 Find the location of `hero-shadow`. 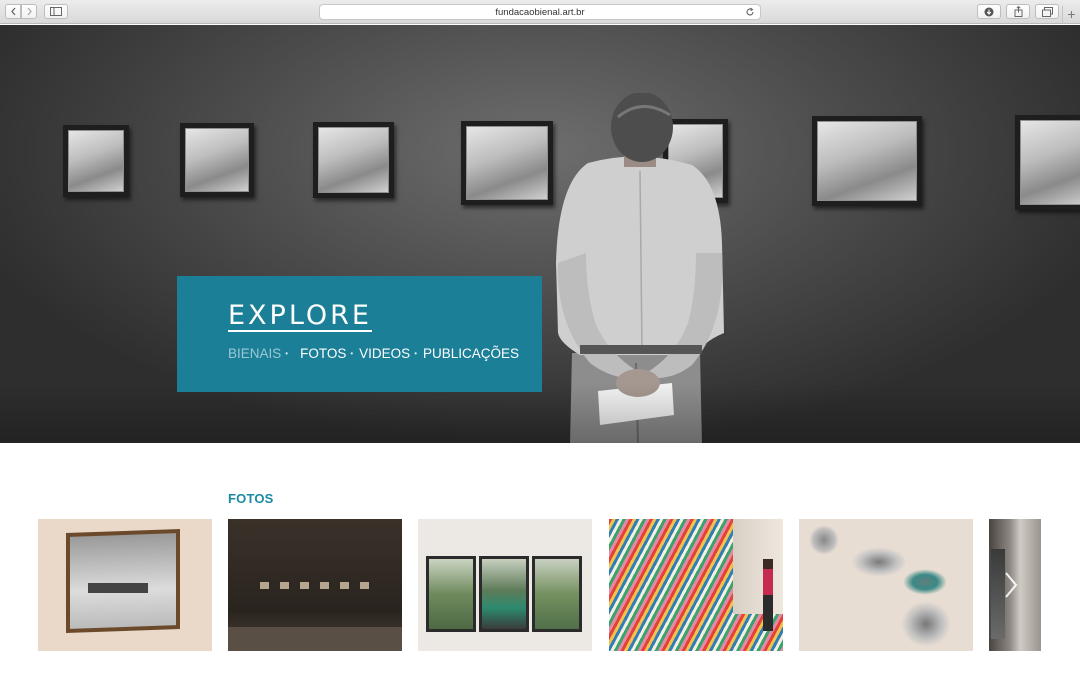

hero-shadow is located at coordinates (540, 413).